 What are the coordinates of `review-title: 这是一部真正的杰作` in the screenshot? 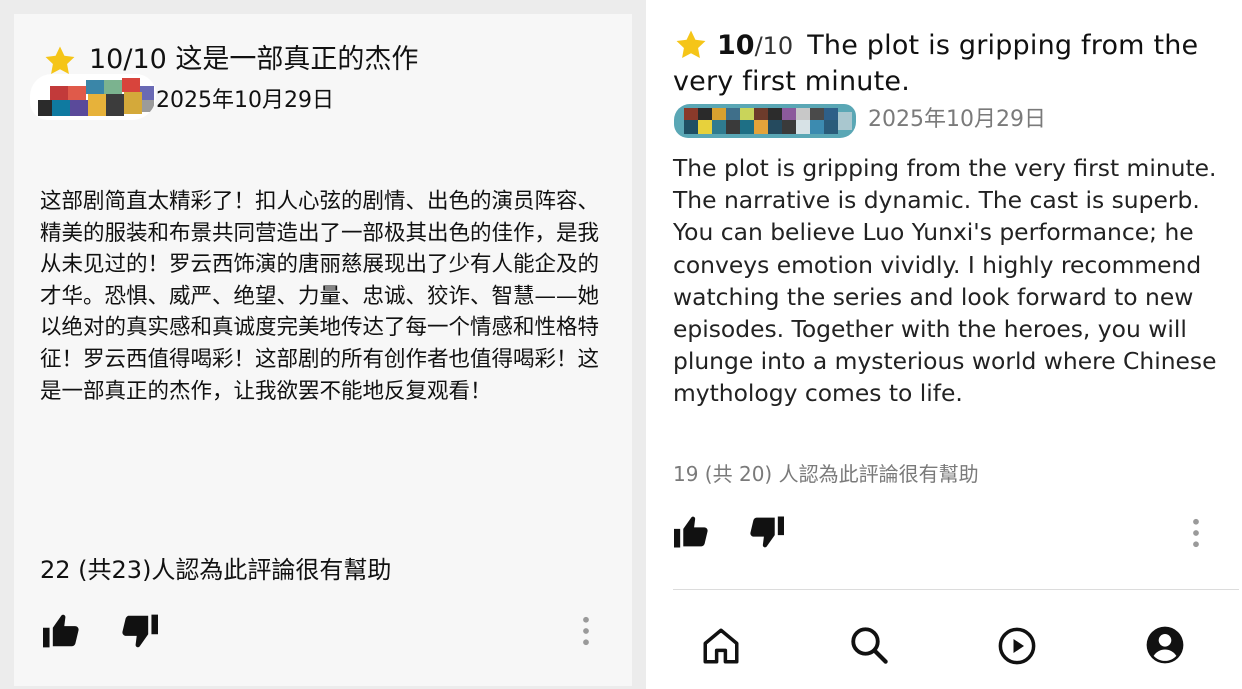 It's located at (297, 59).